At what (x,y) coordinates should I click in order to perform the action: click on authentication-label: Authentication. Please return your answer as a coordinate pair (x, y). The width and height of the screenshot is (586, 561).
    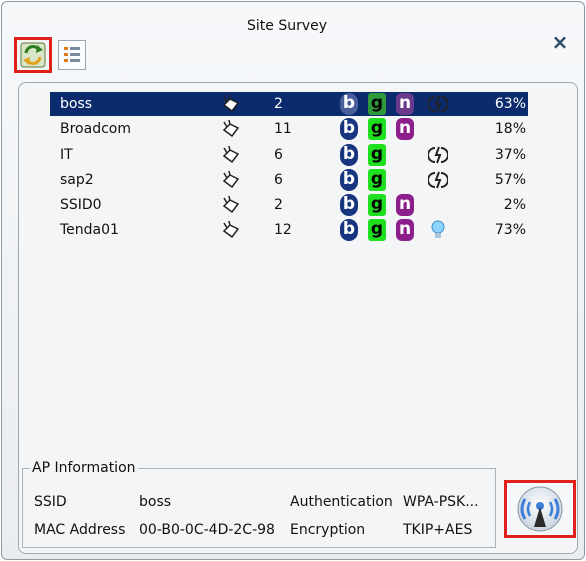
    Looking at the image, I should click on (341, 502).